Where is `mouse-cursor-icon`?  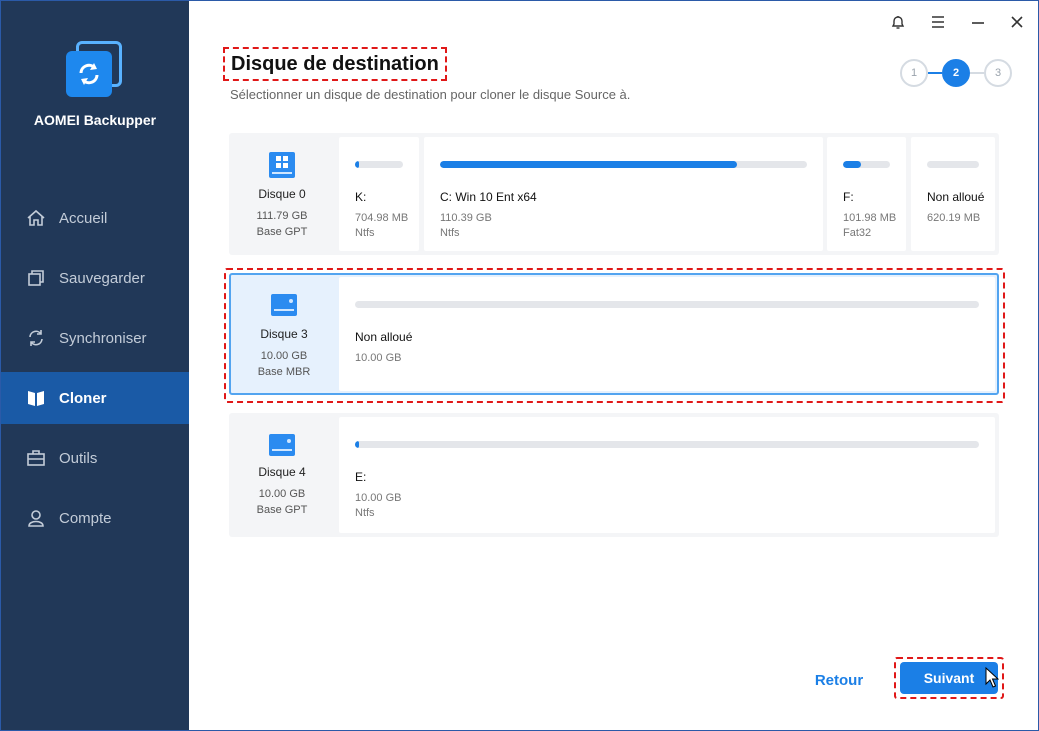 mouse-cursor-icon is located at coordinates (992, 677).